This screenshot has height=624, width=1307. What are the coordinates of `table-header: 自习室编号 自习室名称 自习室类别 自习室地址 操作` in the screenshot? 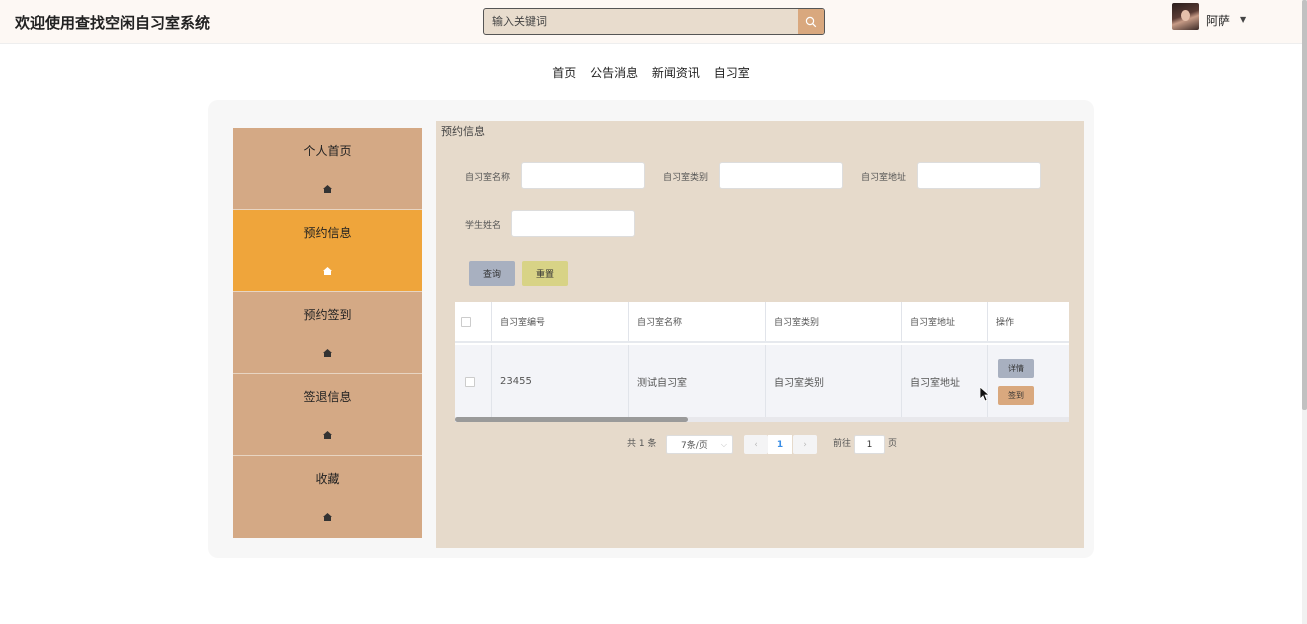 It's located at (762, 322).